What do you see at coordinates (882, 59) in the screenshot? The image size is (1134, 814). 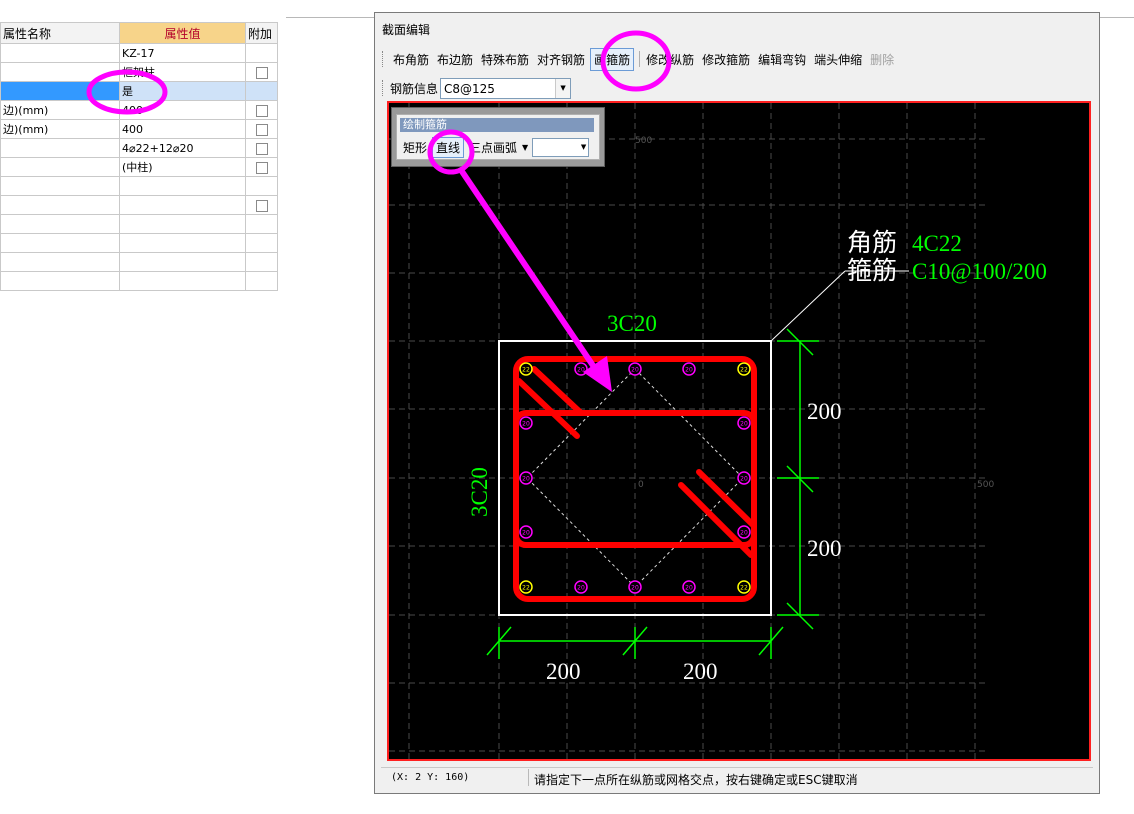 I see `toolbar-button-9: 删除` at bounding box center [882, 59].